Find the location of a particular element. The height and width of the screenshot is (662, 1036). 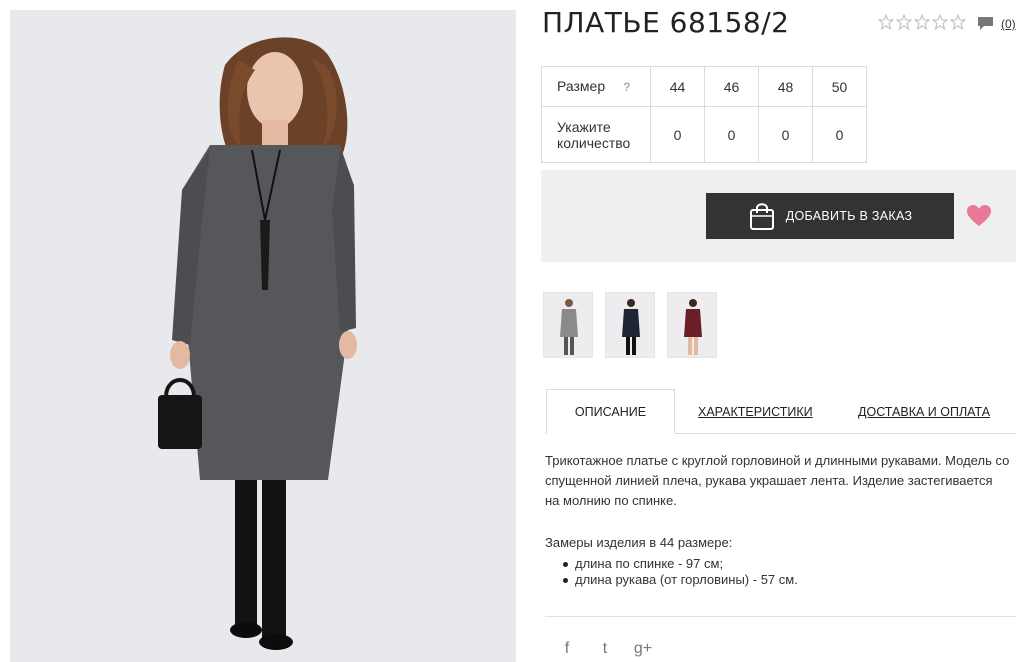

quantity-row: Укажите количество 0 0 0 0 is located at coordinates (704, 134).